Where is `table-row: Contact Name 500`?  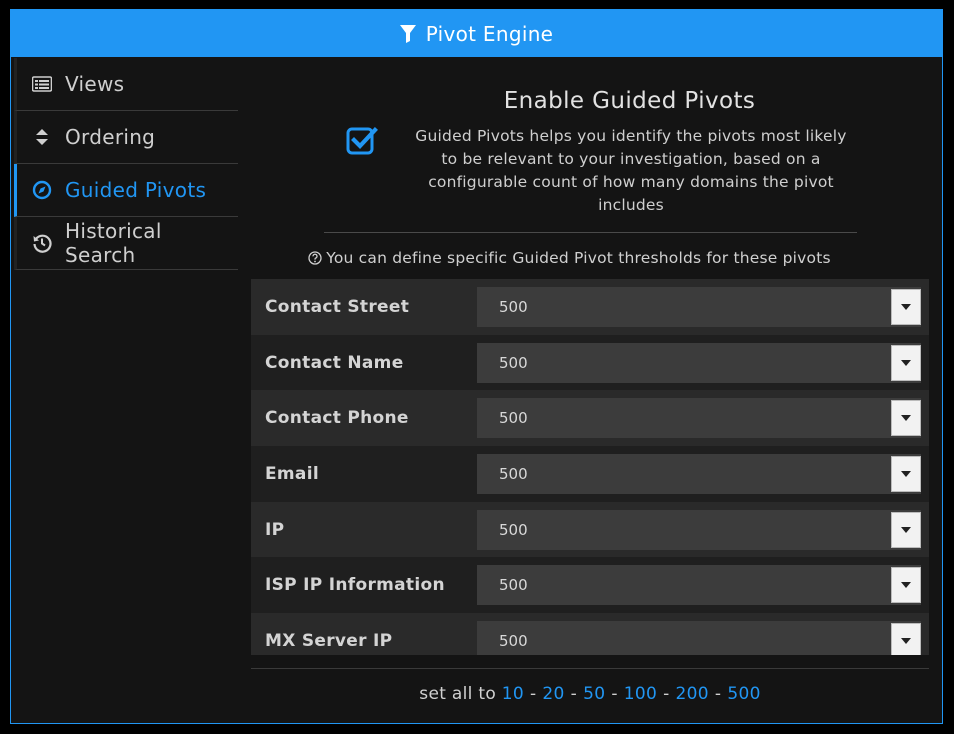 table-row: Contact Name 500 is located at coordinates (590, 362).